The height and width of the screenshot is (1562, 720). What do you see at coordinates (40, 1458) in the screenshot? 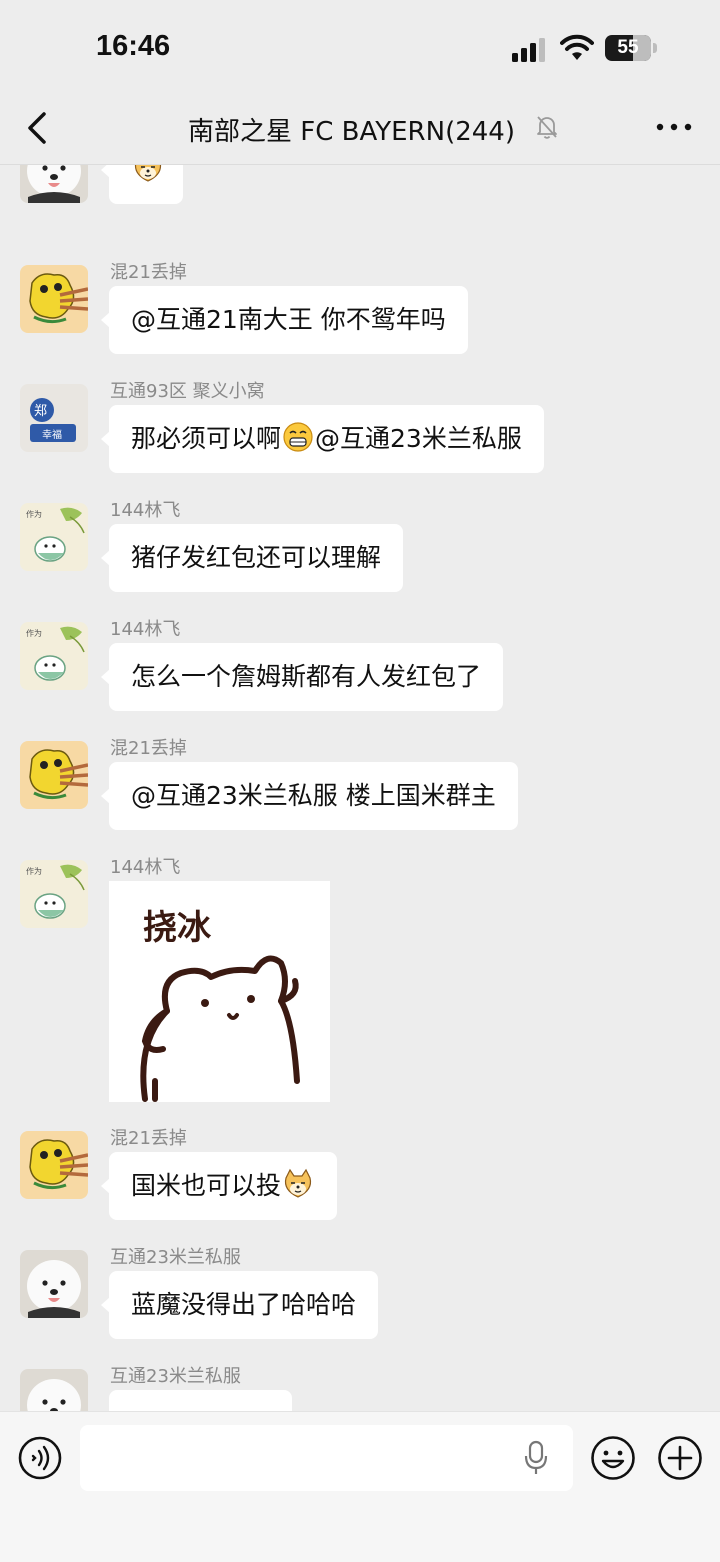
I see `voice-input-icon` at bounding box center [40, 1458].